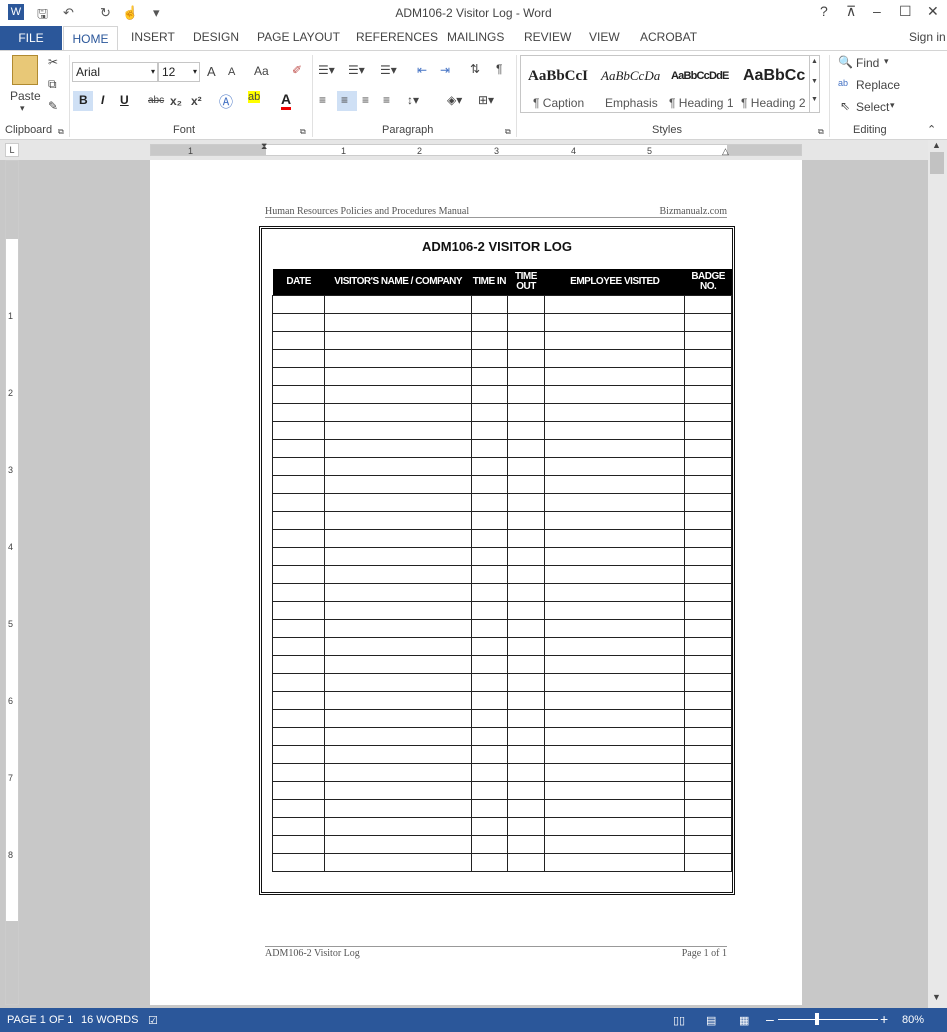 The image size is (947, 1032). I want to click on select-button: Select, so click(872, 107).